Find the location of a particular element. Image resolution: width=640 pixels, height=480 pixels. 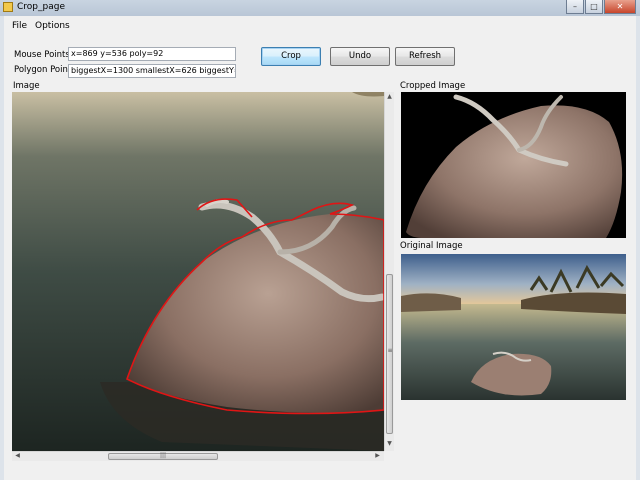

grip-v-icon: ≡ is located at coordinates (390, 350).